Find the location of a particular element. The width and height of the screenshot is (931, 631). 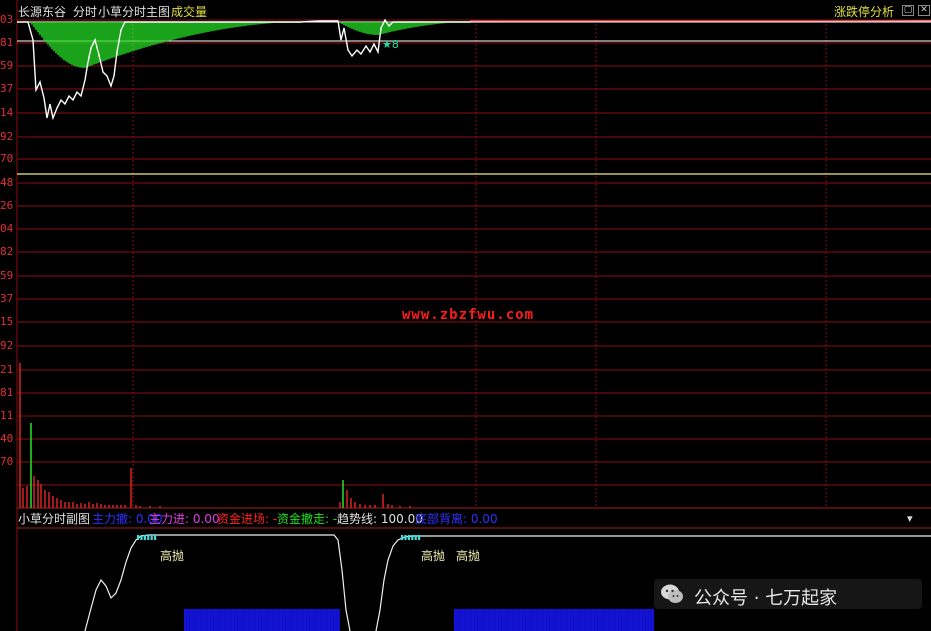

wechat-icon is located at coordinates (672, 593).